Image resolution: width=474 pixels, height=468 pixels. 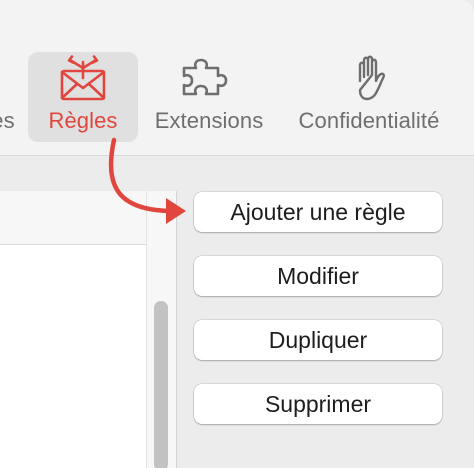 I want to click on add-rule-button: Ajouter une règle, so click(x=318, y=212).